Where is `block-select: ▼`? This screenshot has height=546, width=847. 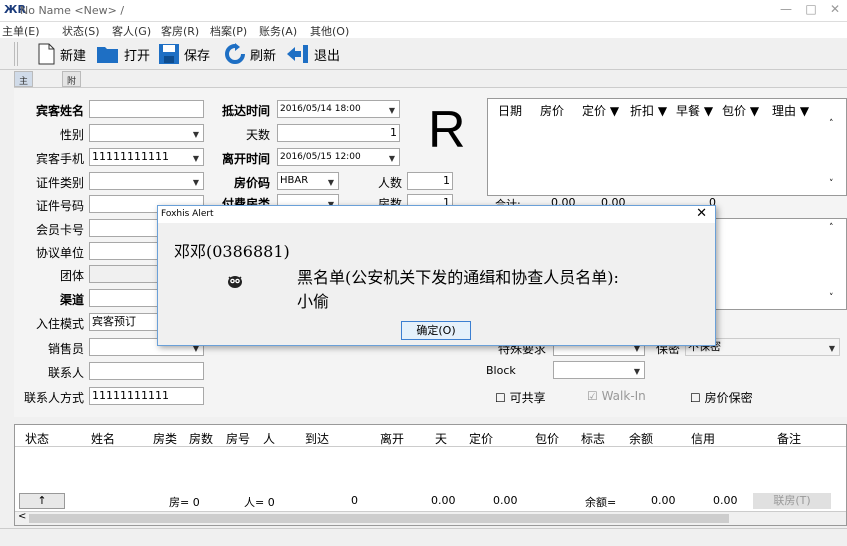 block-select: ▼ is located at coordinates (599, 370).